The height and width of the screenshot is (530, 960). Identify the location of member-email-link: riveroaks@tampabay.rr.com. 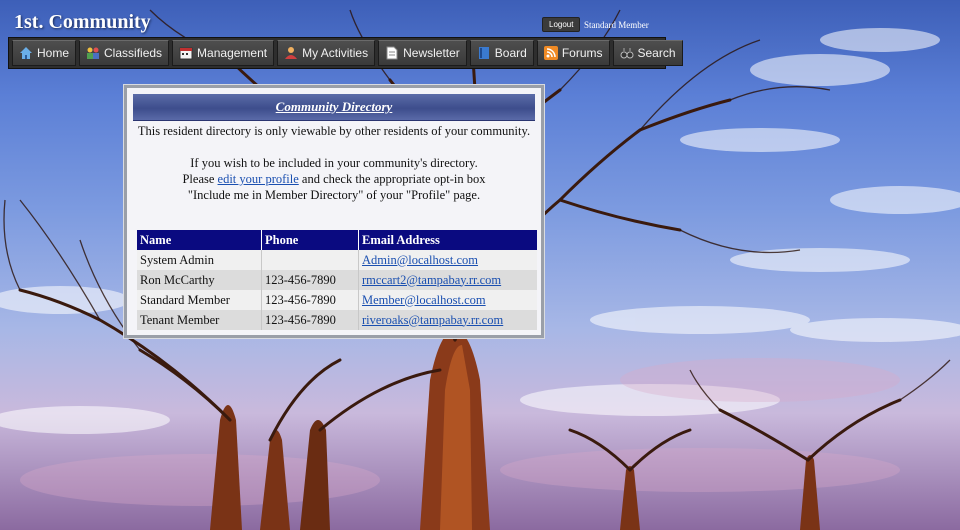
(432, 320).